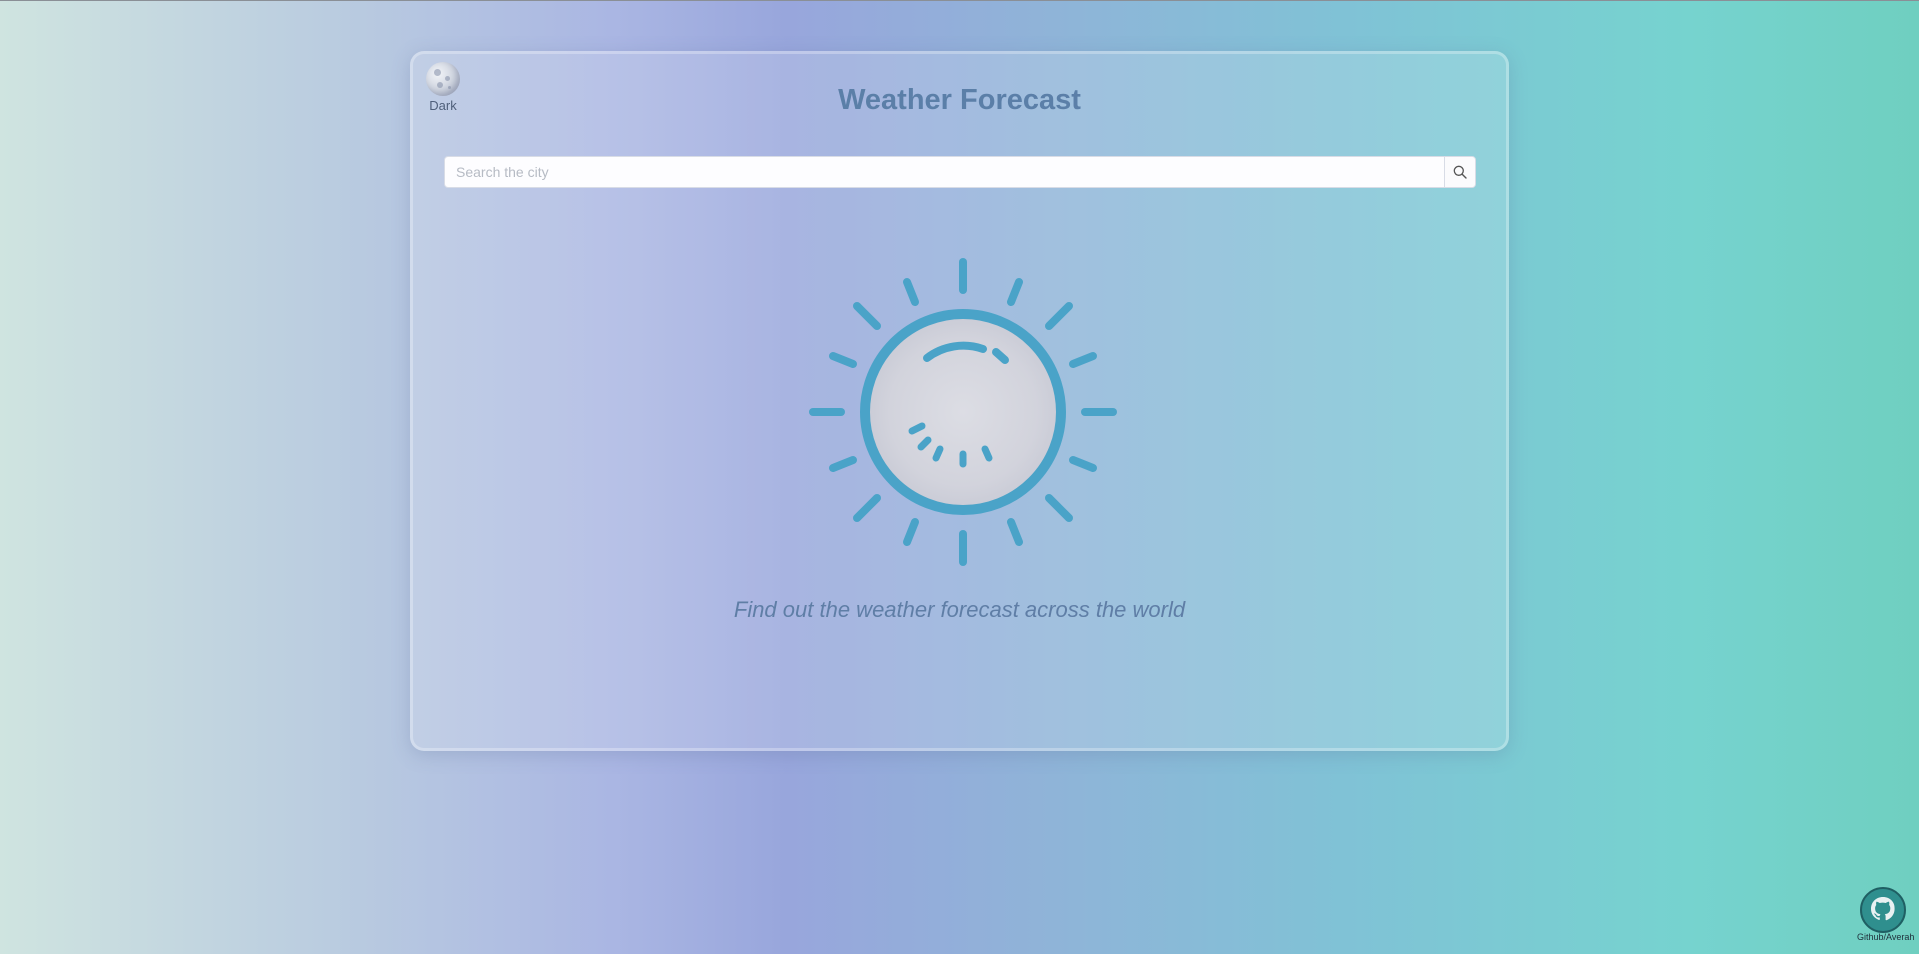 Image resolution: width=1919 pixels, height=954 pixels. I want to click on search-icon, so click(1460, 172).